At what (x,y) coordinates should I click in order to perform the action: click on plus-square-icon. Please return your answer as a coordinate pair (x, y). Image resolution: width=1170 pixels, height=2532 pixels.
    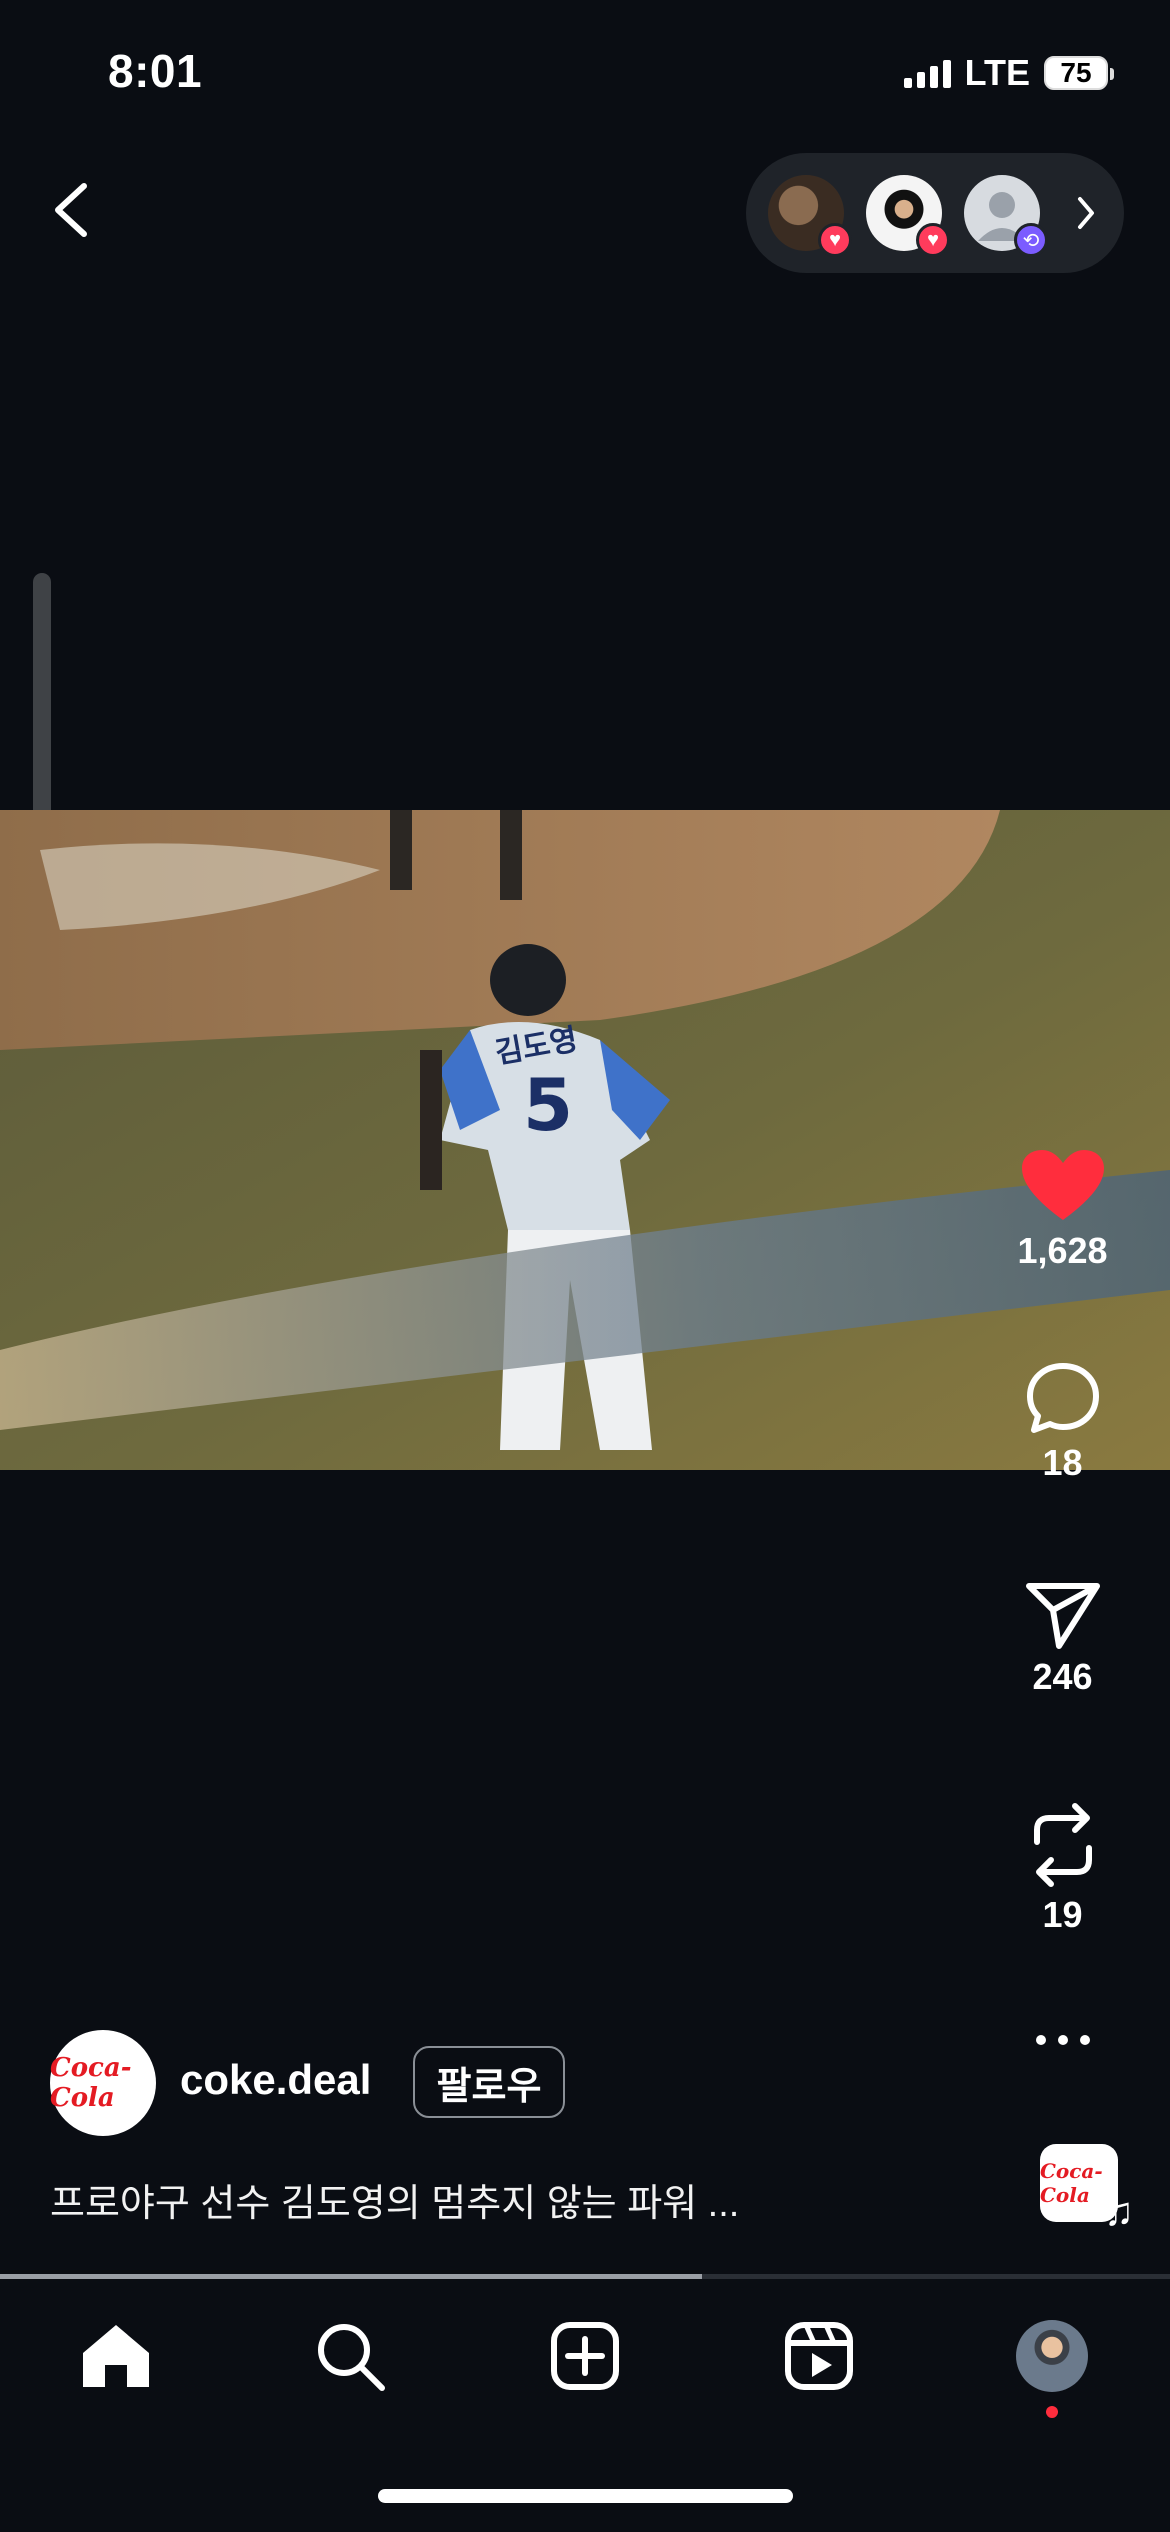
    Looking at the image, I should click on (585, 2356).